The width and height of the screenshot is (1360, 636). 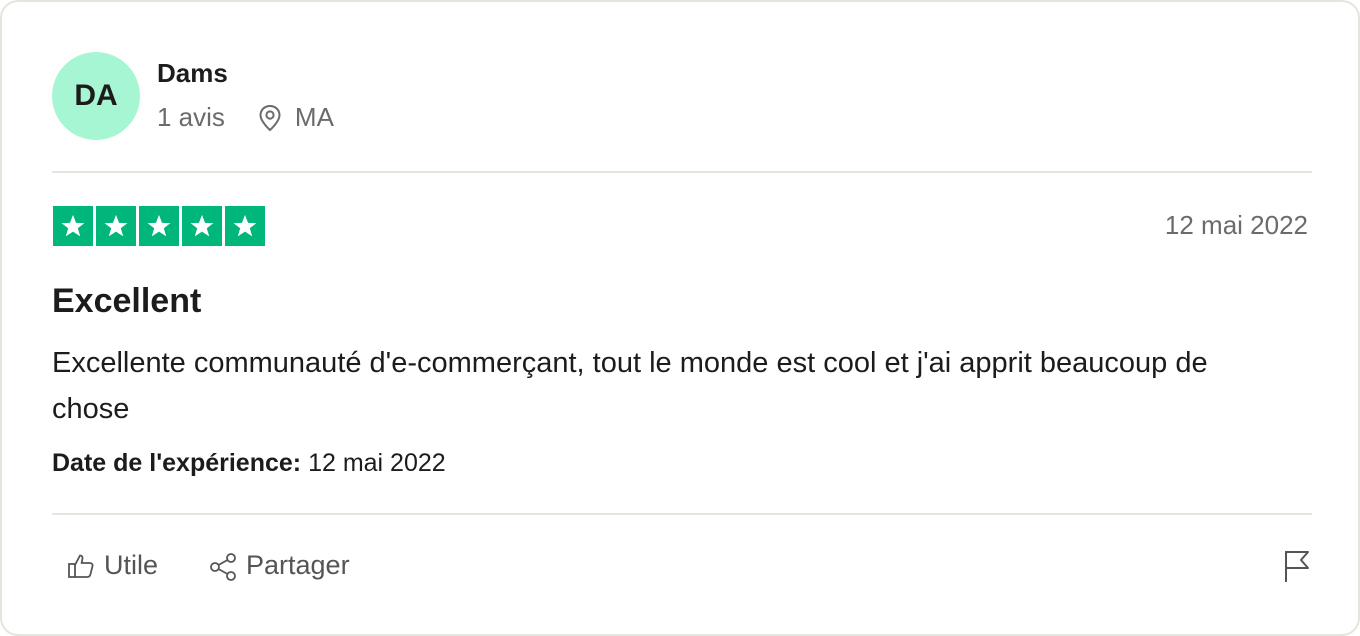 I want to click on footer-divider, so click(x=682, y=514).